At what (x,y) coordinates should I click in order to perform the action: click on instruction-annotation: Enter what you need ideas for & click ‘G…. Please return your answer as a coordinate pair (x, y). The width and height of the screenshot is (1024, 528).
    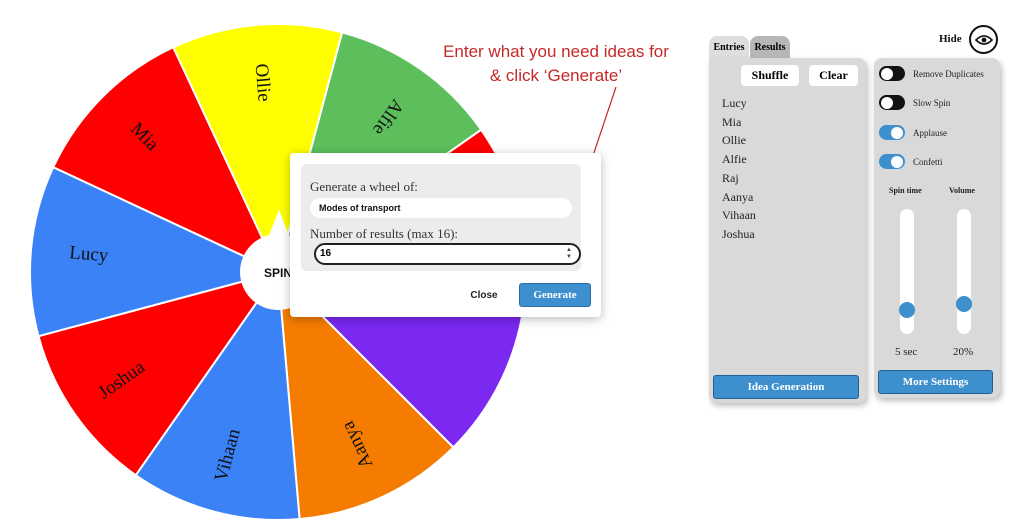
    Looking at the image, I should click on (556, 64).